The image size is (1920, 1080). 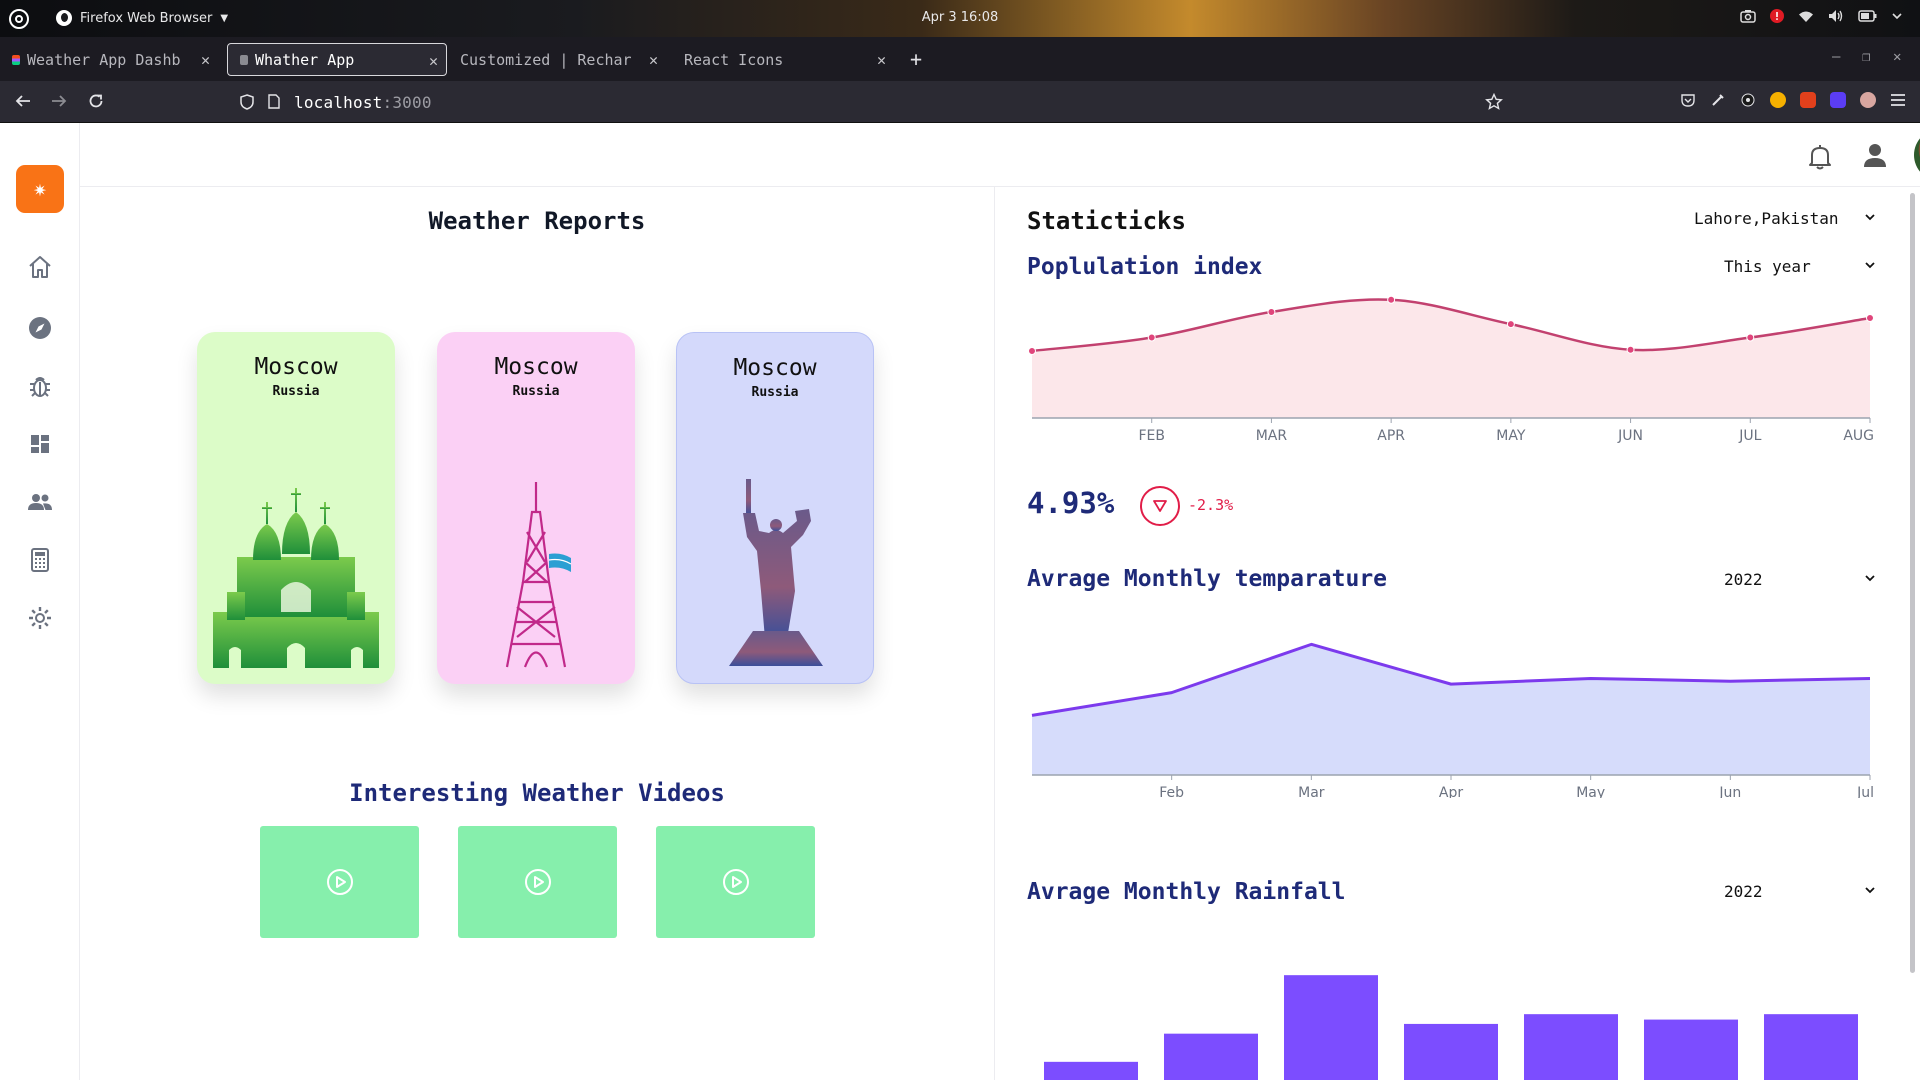 What do you see at coordinates (1868, 100) in the screenshot?
I see `extension-profile-icon` at bounding box center [1868, 100].